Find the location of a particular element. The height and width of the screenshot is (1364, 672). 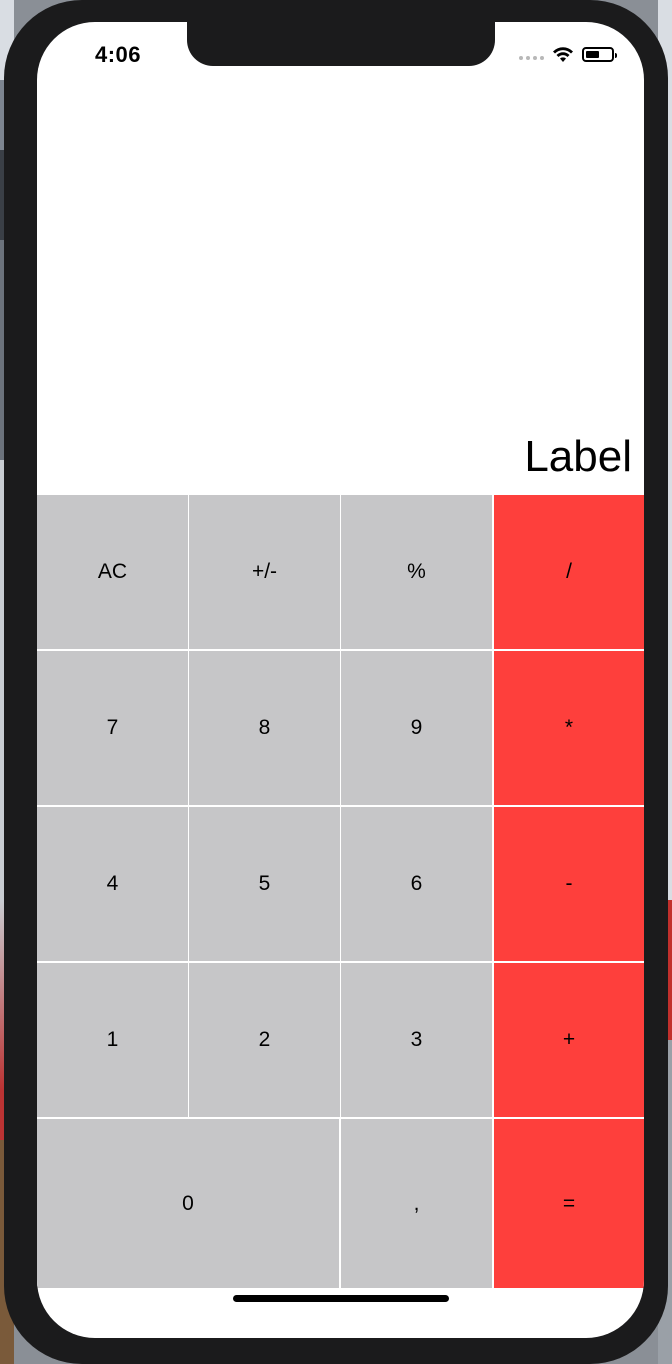

status-time: 4:06 is located at coordinates (118, 54).